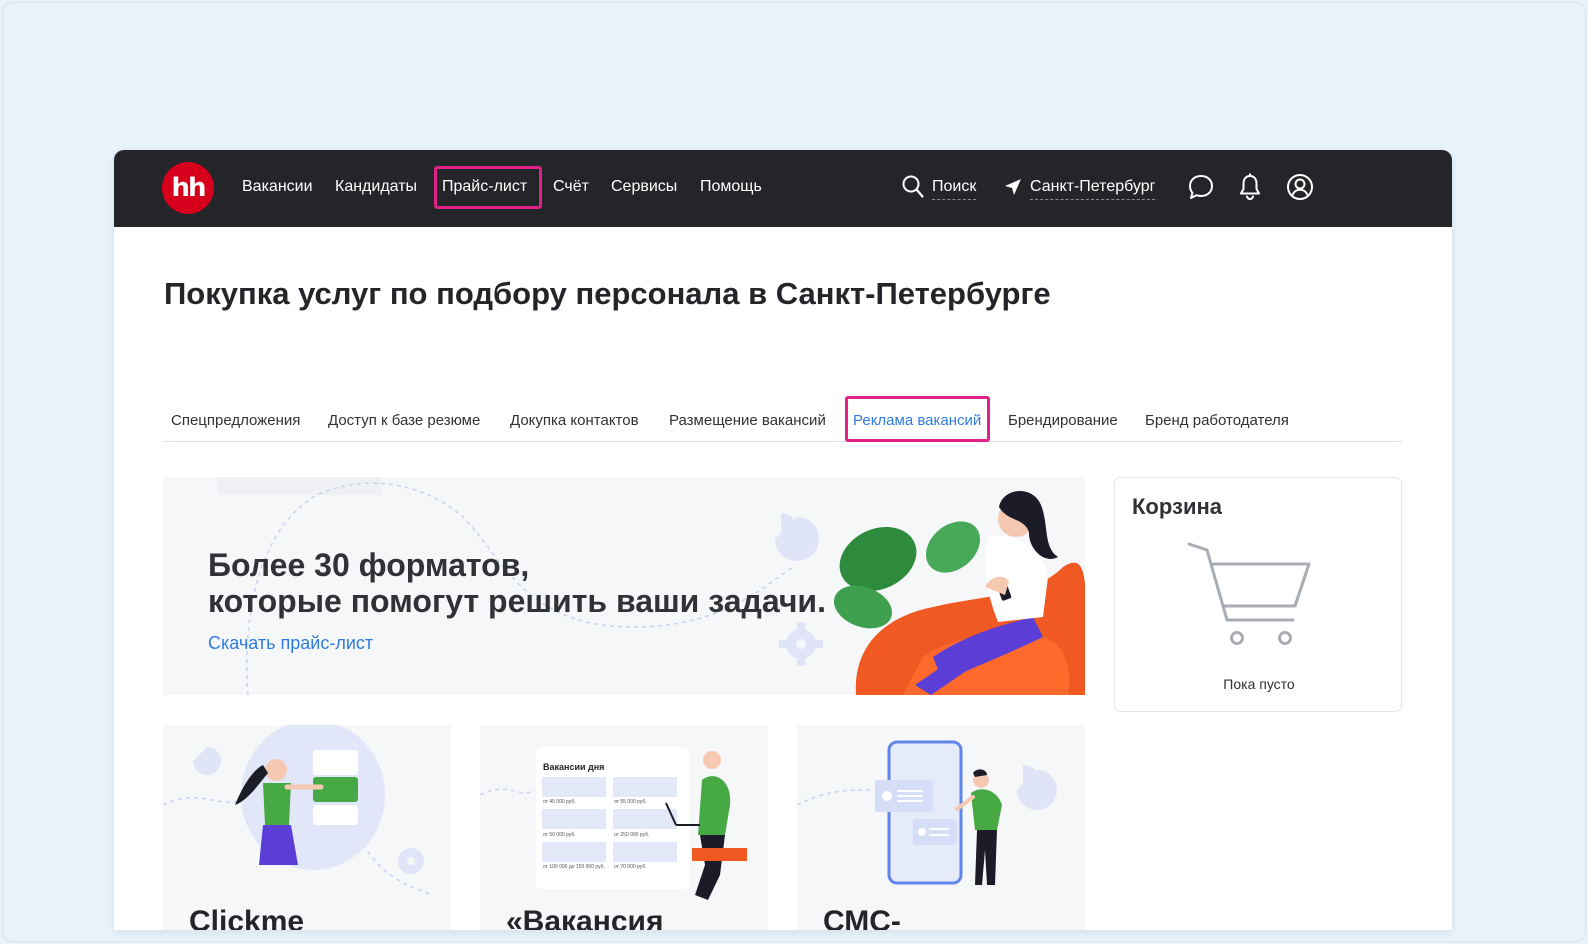 The height and width of the screenshot is (944, 1588). Describe the element at coordinates (1217, 420) in the screenshot. I see `tab-employer-brand: Бренд работодателя` at that location.